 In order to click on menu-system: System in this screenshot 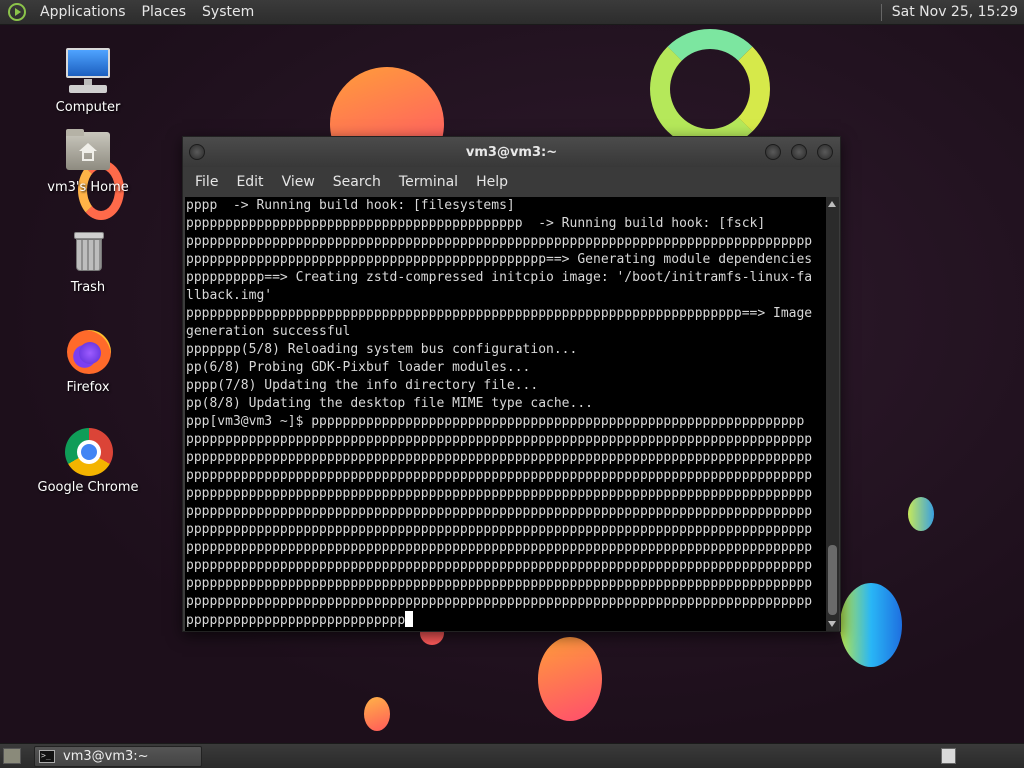, I will do `click(228, 12)`.